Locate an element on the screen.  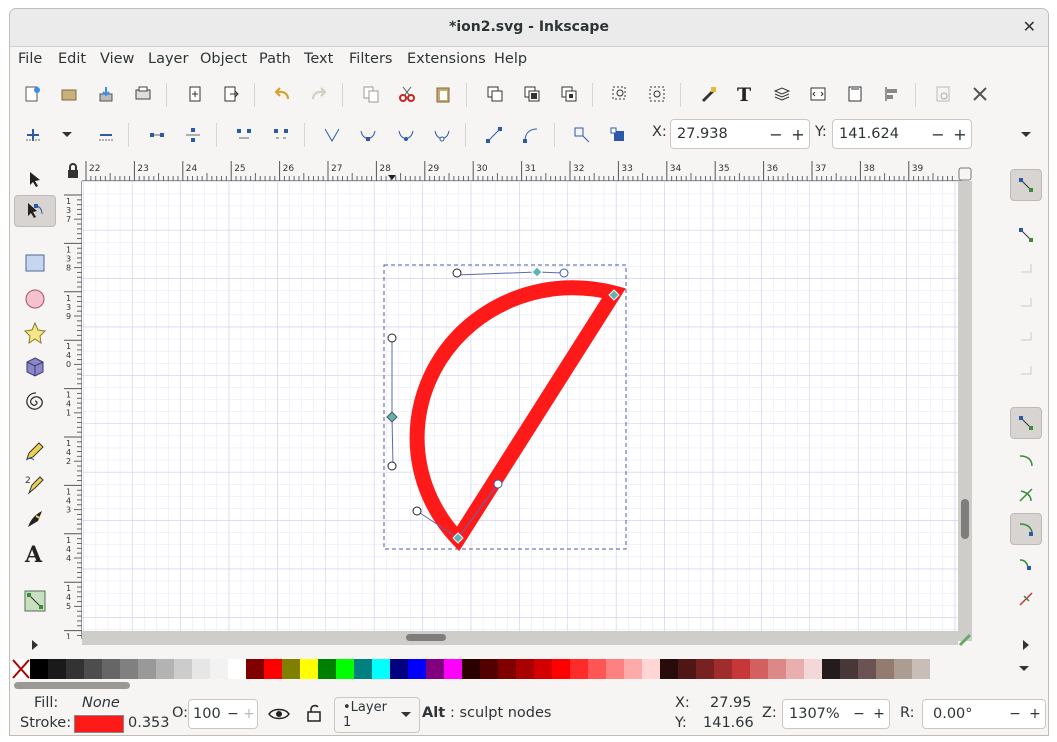
connector-tool-icon is located at coordinates (35, 601).